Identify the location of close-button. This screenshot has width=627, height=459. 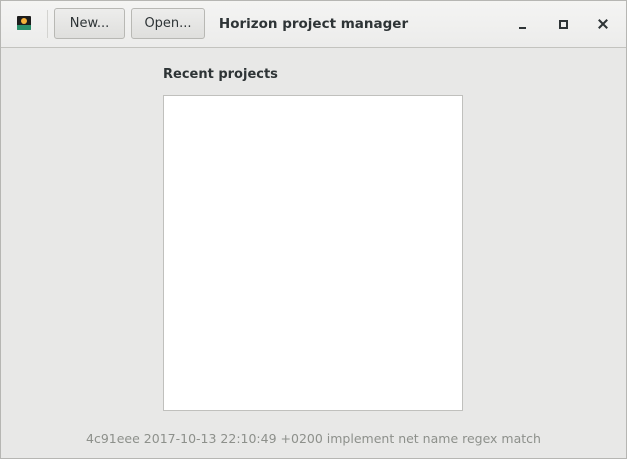
(603, 24).